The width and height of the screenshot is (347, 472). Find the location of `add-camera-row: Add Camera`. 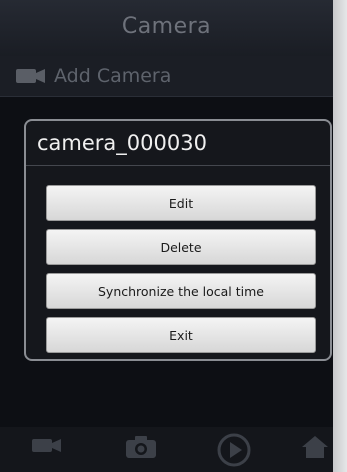

add-camera-row: Add Camera is located at coordinates (166, 76).